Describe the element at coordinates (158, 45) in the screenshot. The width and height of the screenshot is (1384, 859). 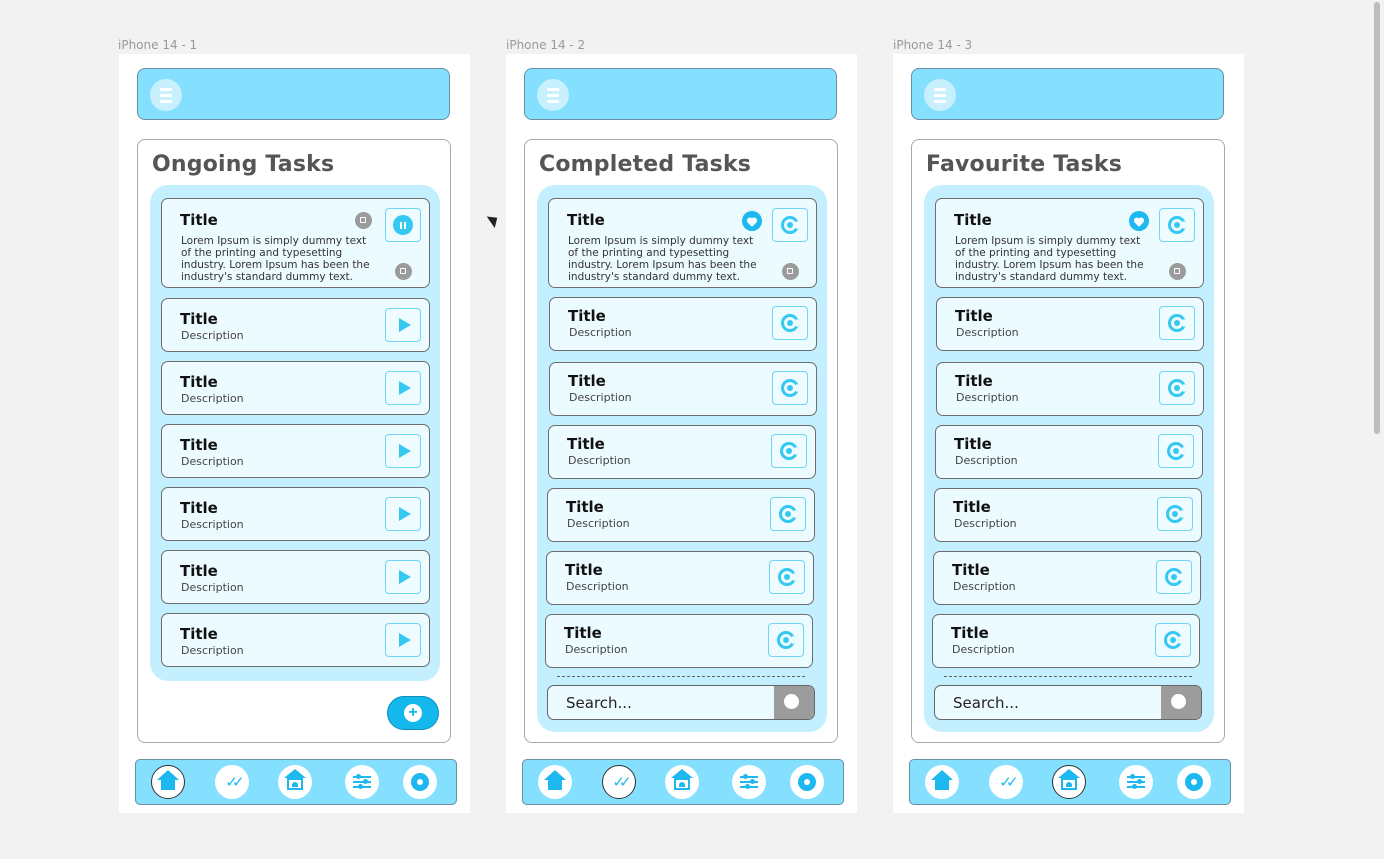
I see `frame-label: iPhone 14 - 1` at that location.